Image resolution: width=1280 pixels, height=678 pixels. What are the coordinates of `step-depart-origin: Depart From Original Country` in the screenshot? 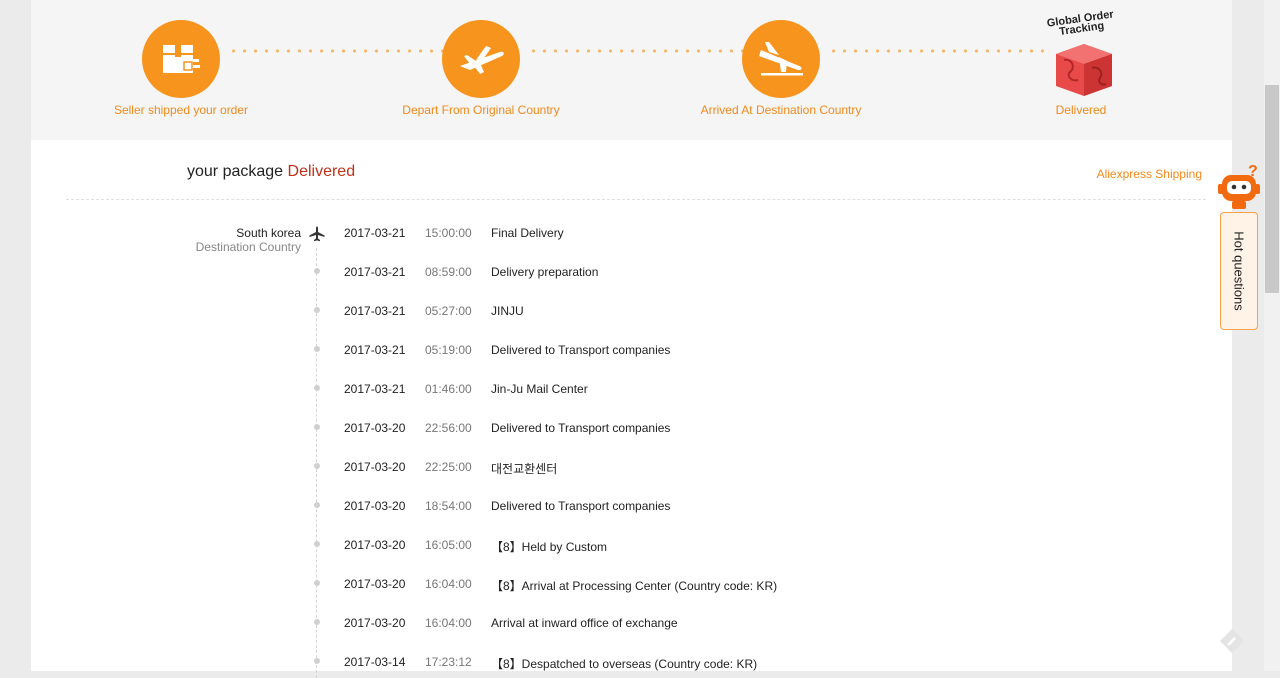 It's located at (481, 68).